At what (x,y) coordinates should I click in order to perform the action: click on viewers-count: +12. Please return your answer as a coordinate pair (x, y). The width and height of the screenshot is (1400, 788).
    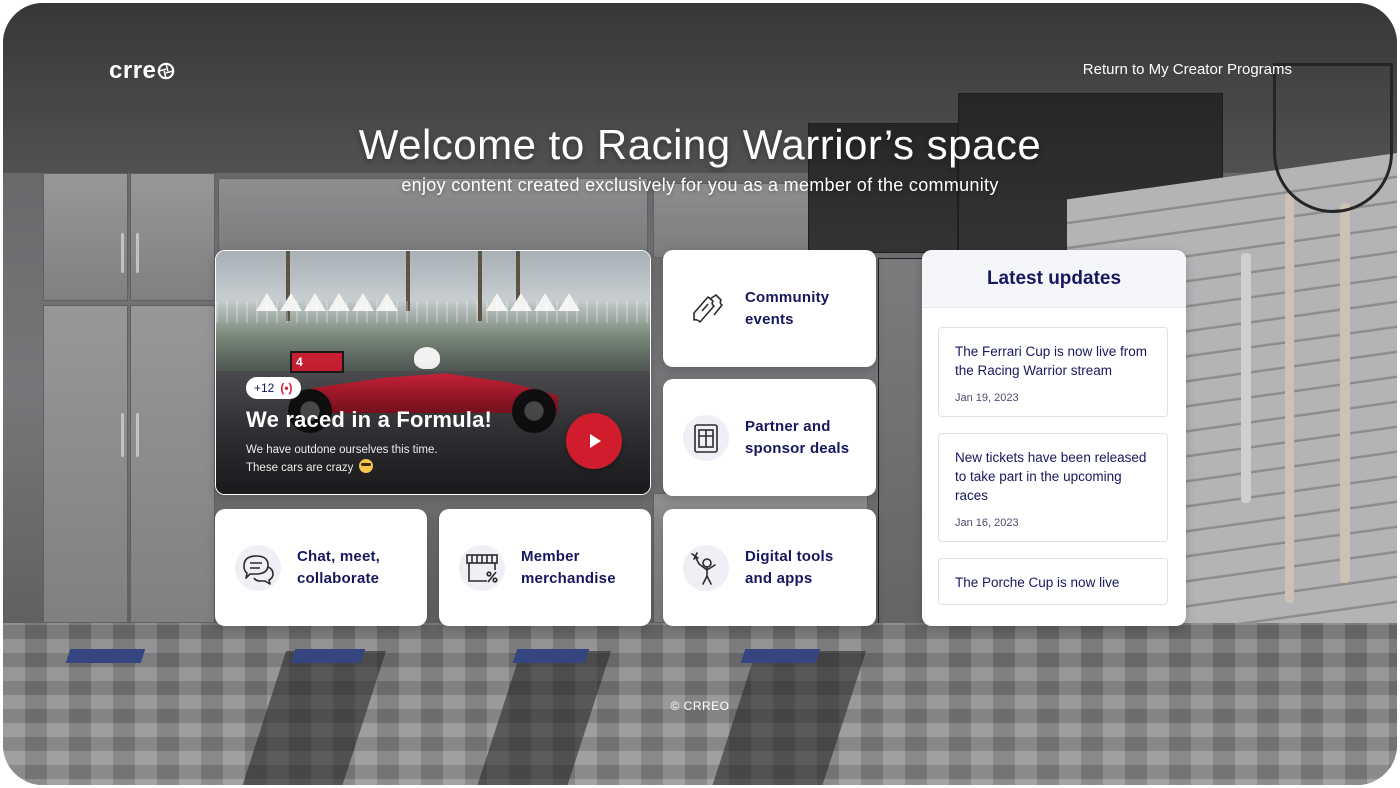
    Looking at the image, I should click on (264, 388).